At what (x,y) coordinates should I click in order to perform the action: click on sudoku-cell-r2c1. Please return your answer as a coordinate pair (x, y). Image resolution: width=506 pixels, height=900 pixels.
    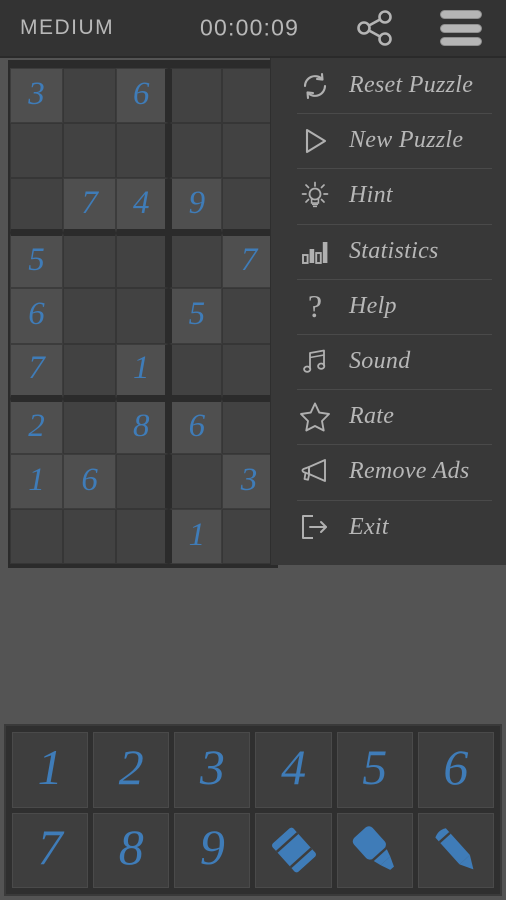
    Looking at the image, I should click on (37, 151).